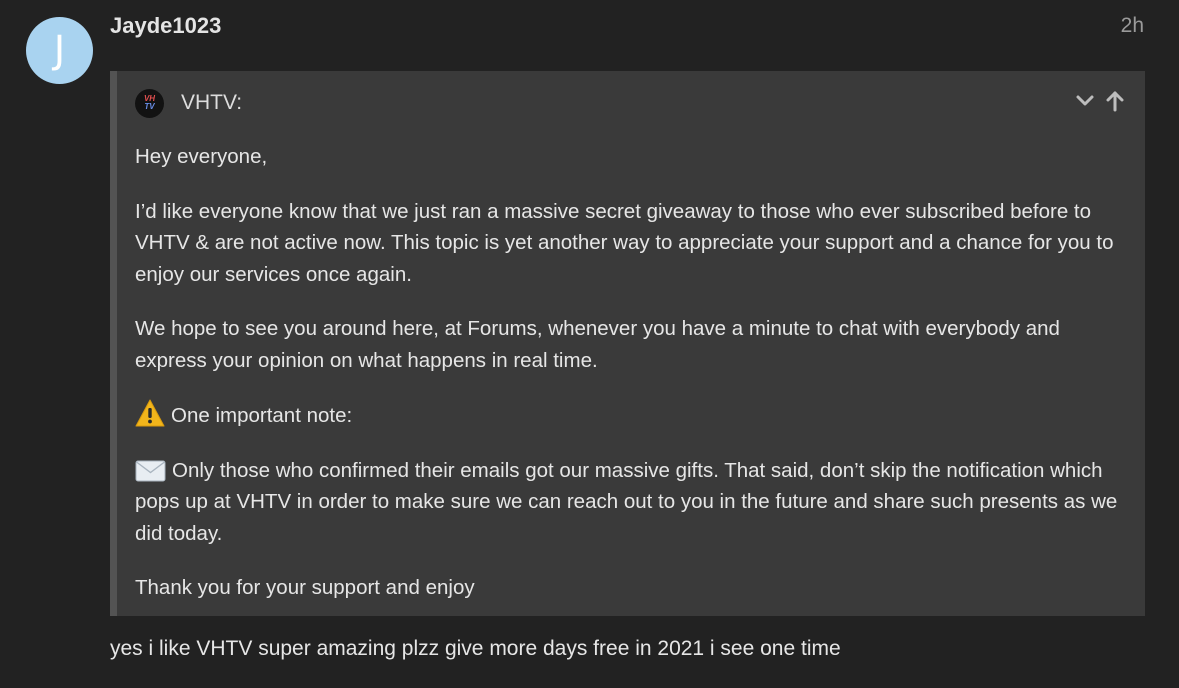 Image resolution: width=1179 pixels, height=688 pixels. I want to click on note-text: One important note:, so click(262, 415).